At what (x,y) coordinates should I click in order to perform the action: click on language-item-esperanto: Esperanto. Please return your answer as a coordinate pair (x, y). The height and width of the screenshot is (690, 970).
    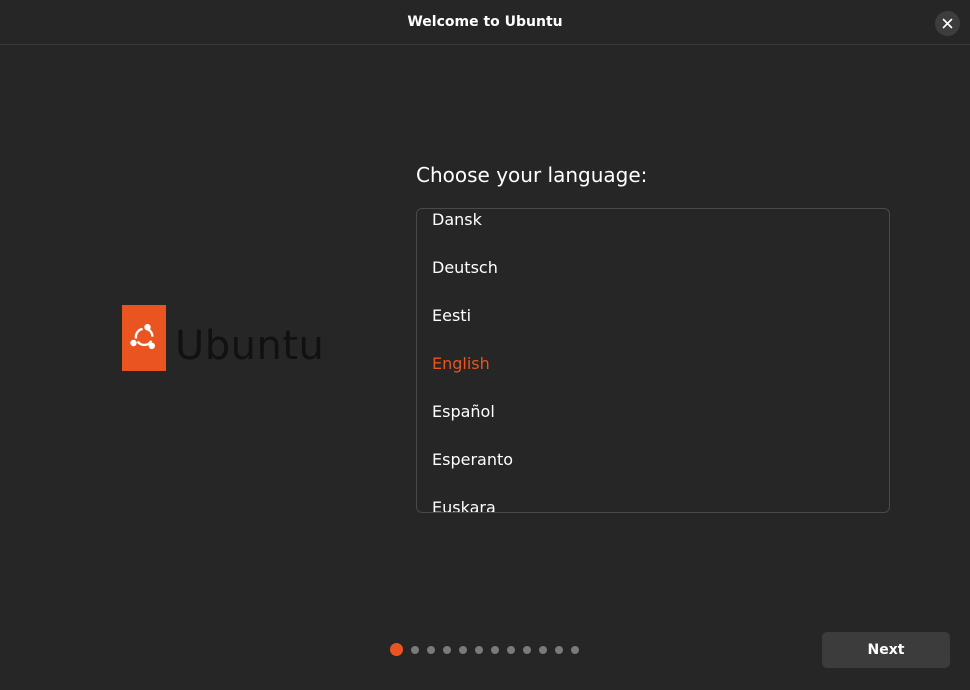
    Looking at the image, I should click on (653, 460).